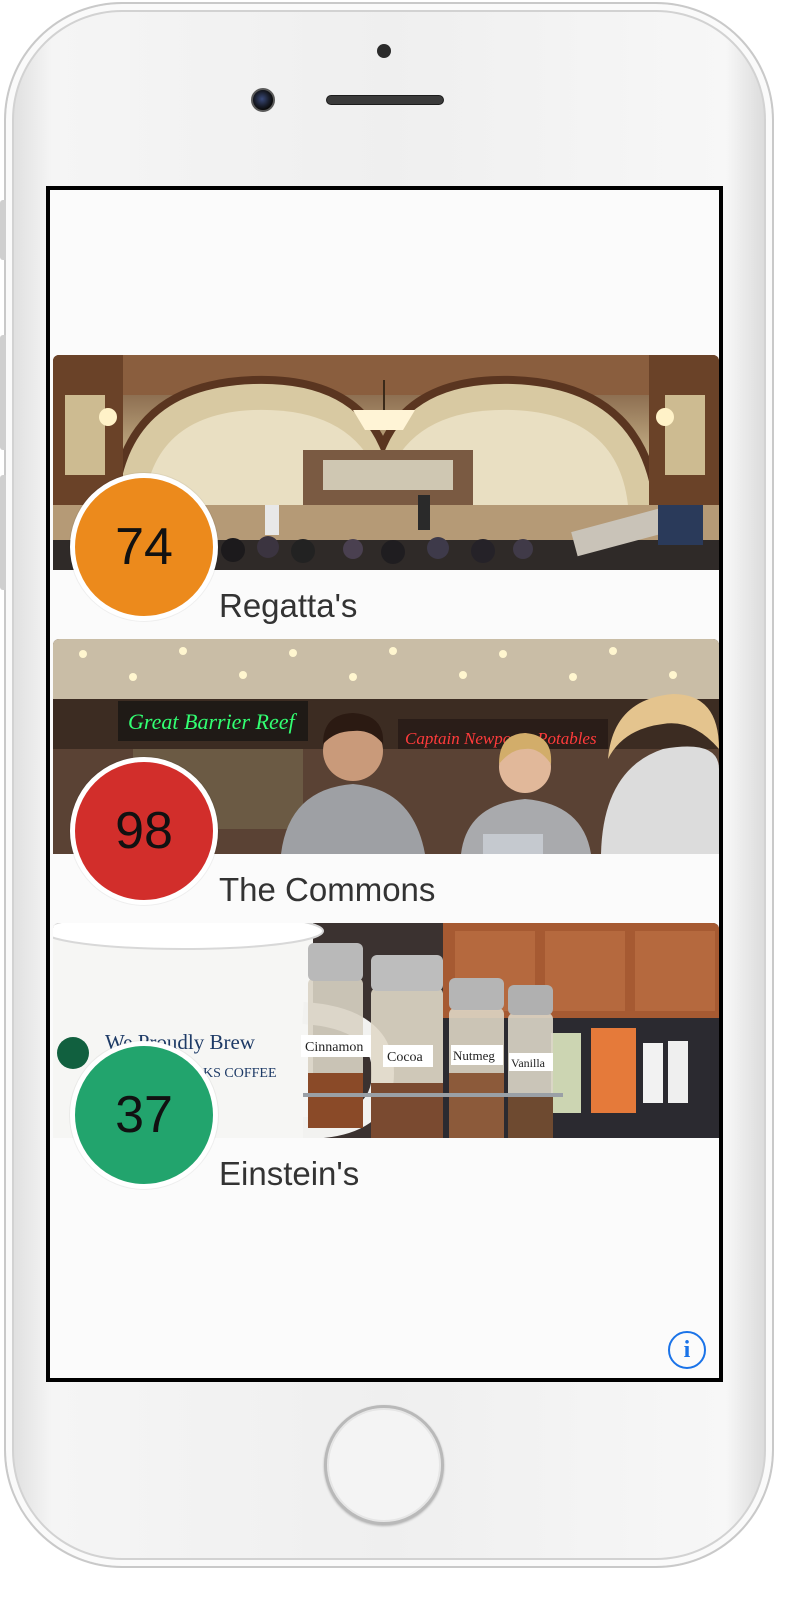 The image size is (797, 1623). I want to click on venue-name: Regatta's, so click(288, 605).